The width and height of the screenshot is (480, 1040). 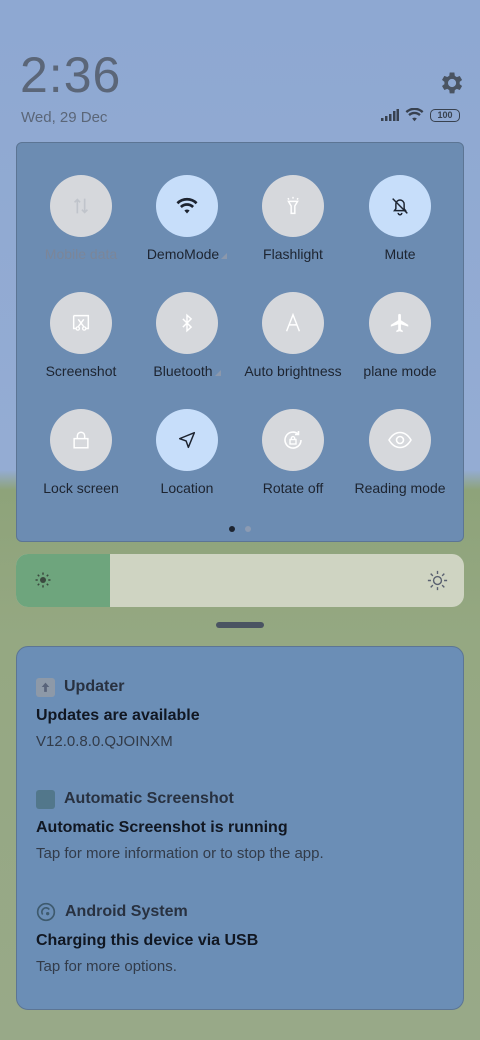 I want to click on wifi-icon, so click(x=187, y=205).